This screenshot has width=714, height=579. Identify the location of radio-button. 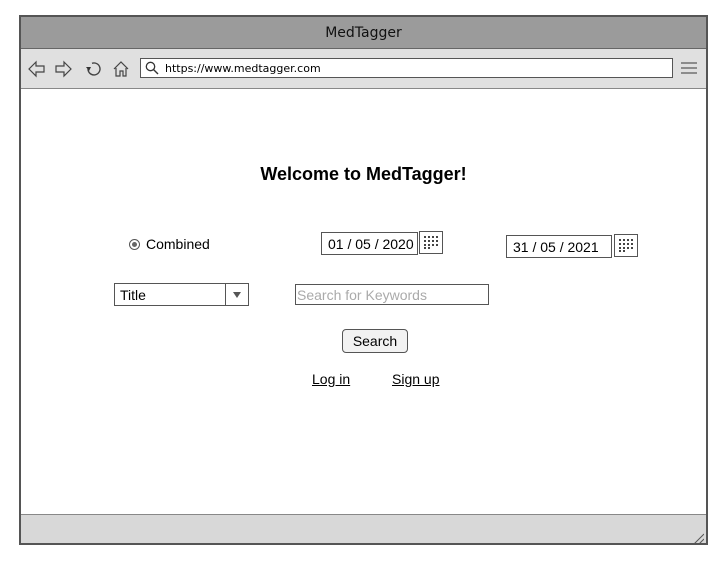
(134, 244).